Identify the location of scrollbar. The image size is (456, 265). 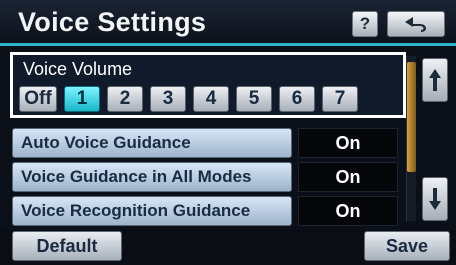
(411, 138).